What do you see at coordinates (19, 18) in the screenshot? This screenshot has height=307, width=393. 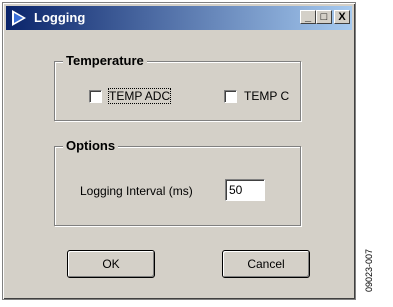 I see `app-arrow-icon` at bounding box center [19, 18].